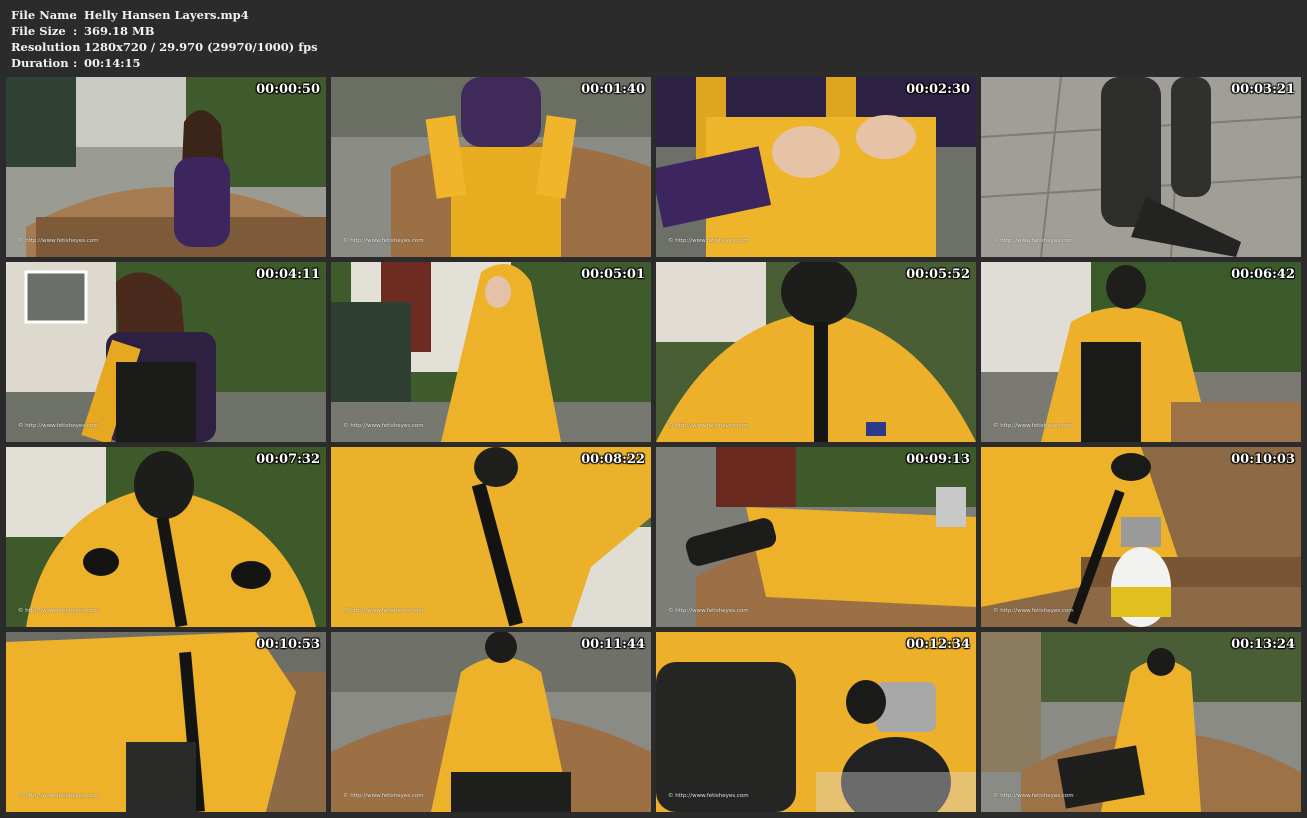  What do you see at coordinates (44, 15) in the screenshot?
I see `file-name-label: File Name` at bounding box center [44, 15].